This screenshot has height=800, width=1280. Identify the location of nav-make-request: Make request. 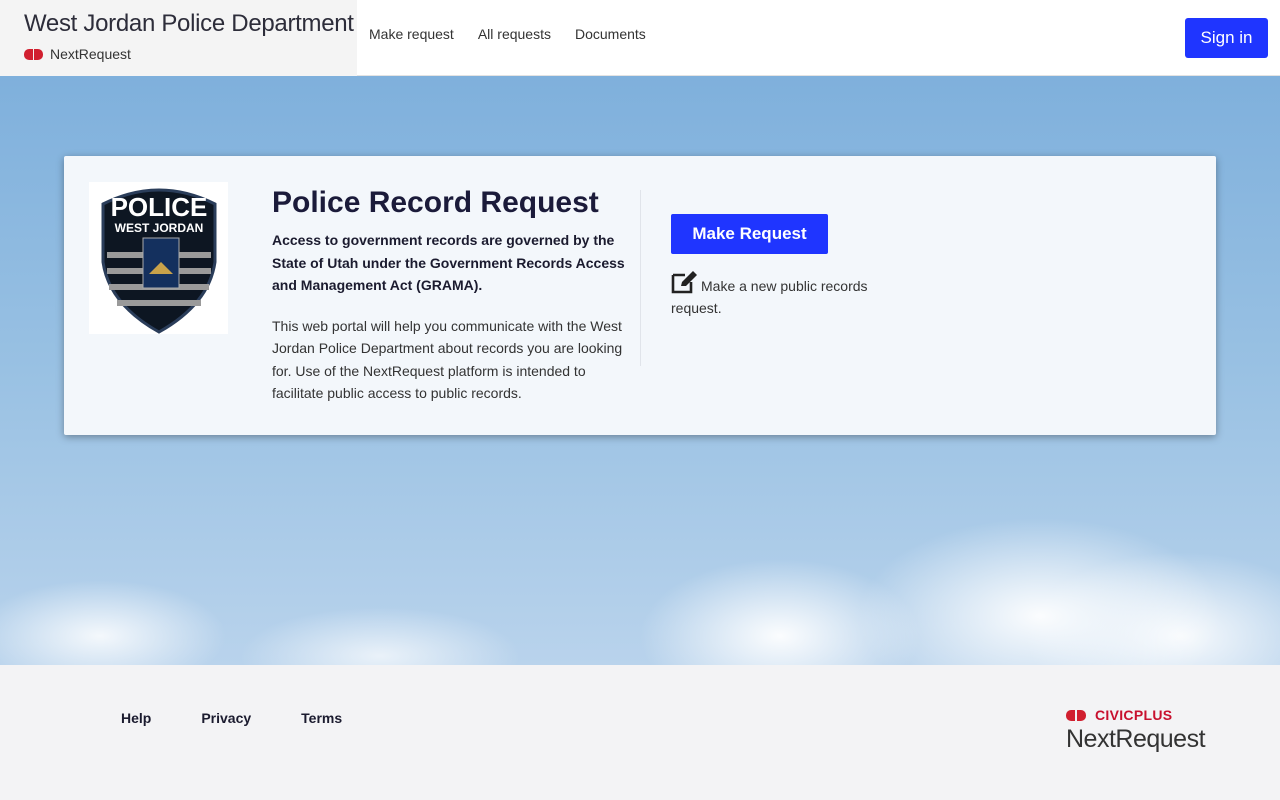
(411, 34).